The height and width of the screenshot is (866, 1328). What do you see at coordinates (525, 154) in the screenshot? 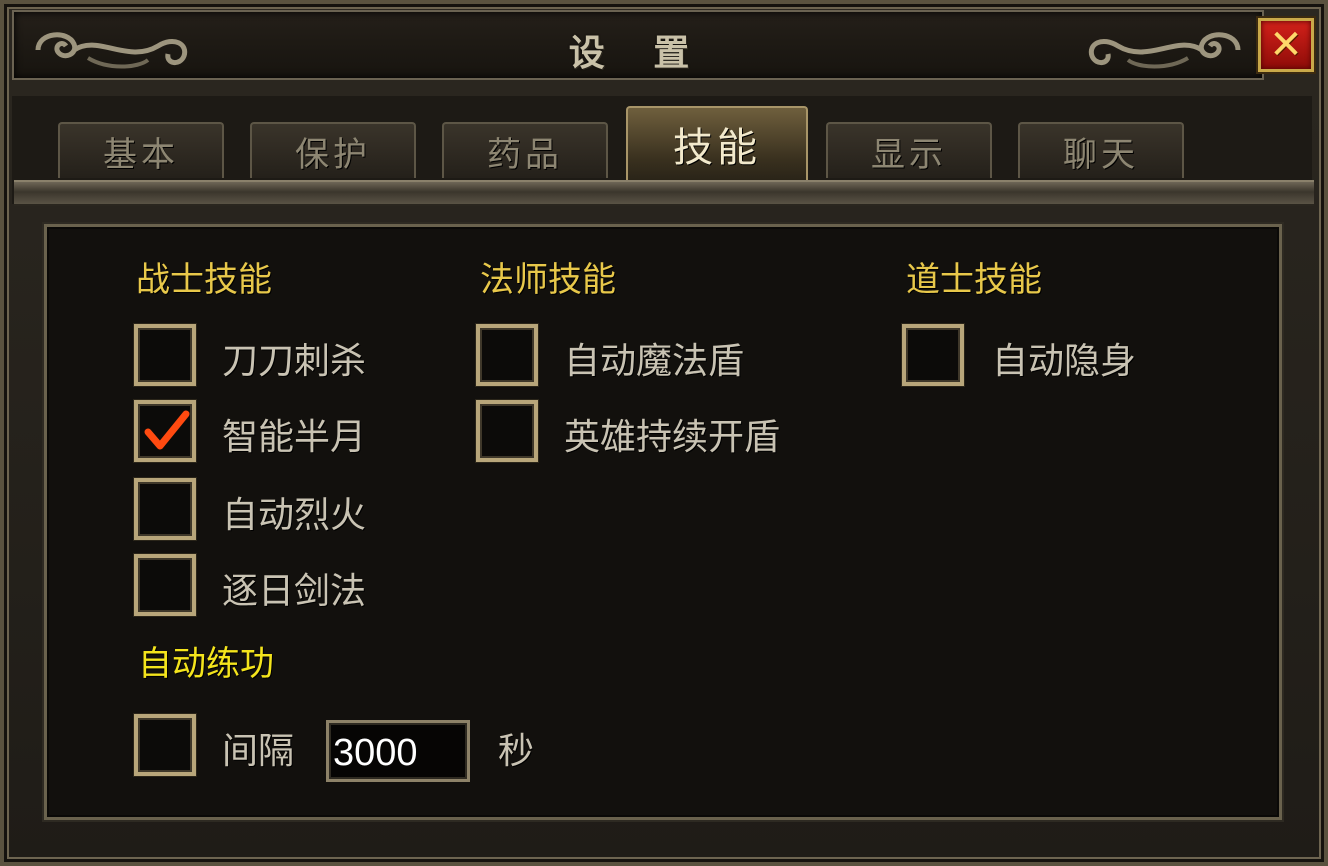
I see `tab-label: 药品` at bounding box center [525, 154].